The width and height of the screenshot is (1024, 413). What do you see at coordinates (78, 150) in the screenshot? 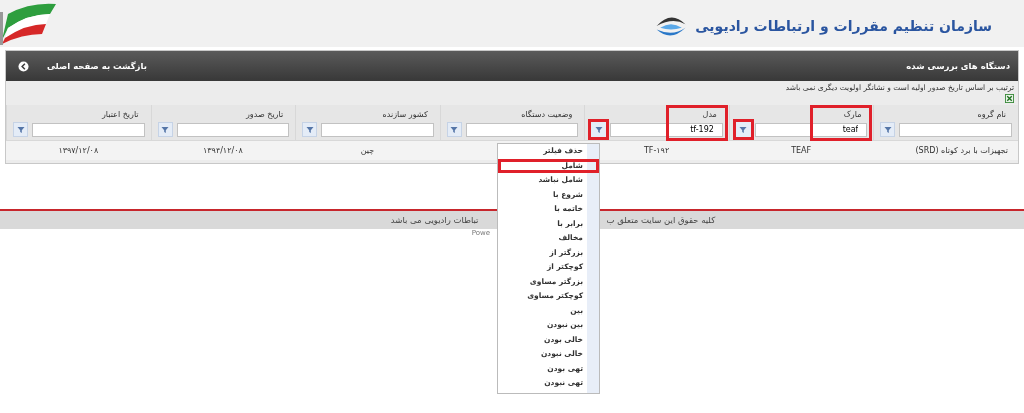
I see `table-cell: ۱۳۹۷/۱۲/۰۸` at bounding box center [78, 150].